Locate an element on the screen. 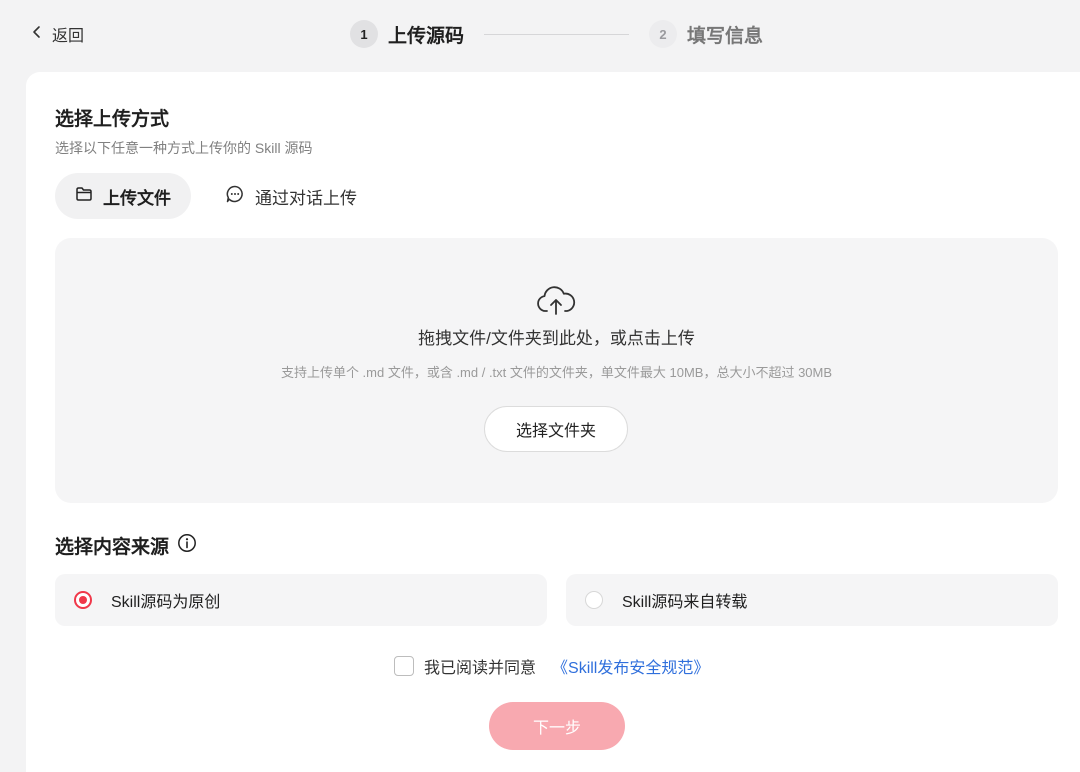 This screenshot has width=1080, height=772. agreement-row: 我已阅读并同意 《Skill发布安全规范》 is located at coordinates (551, 666).